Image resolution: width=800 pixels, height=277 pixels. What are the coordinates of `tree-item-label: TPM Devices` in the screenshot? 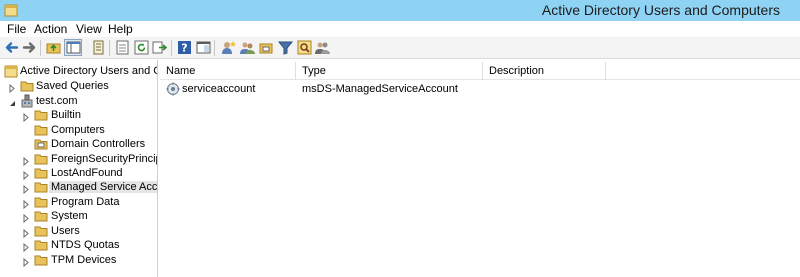 It's located at (84, 260).